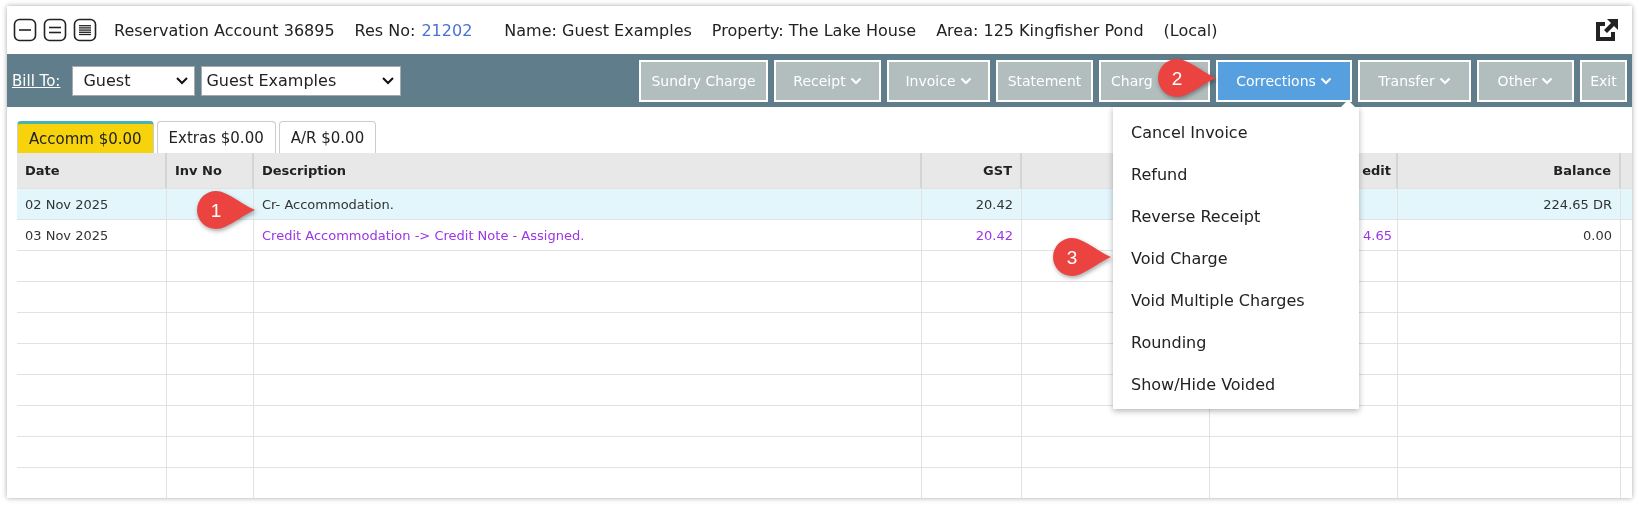 The width and height of the screenshot is (1639, 506). What do you see at coordinates (42, 170) in the screenshot?
I see `column-header: Date` at bounding box center [42, 170].